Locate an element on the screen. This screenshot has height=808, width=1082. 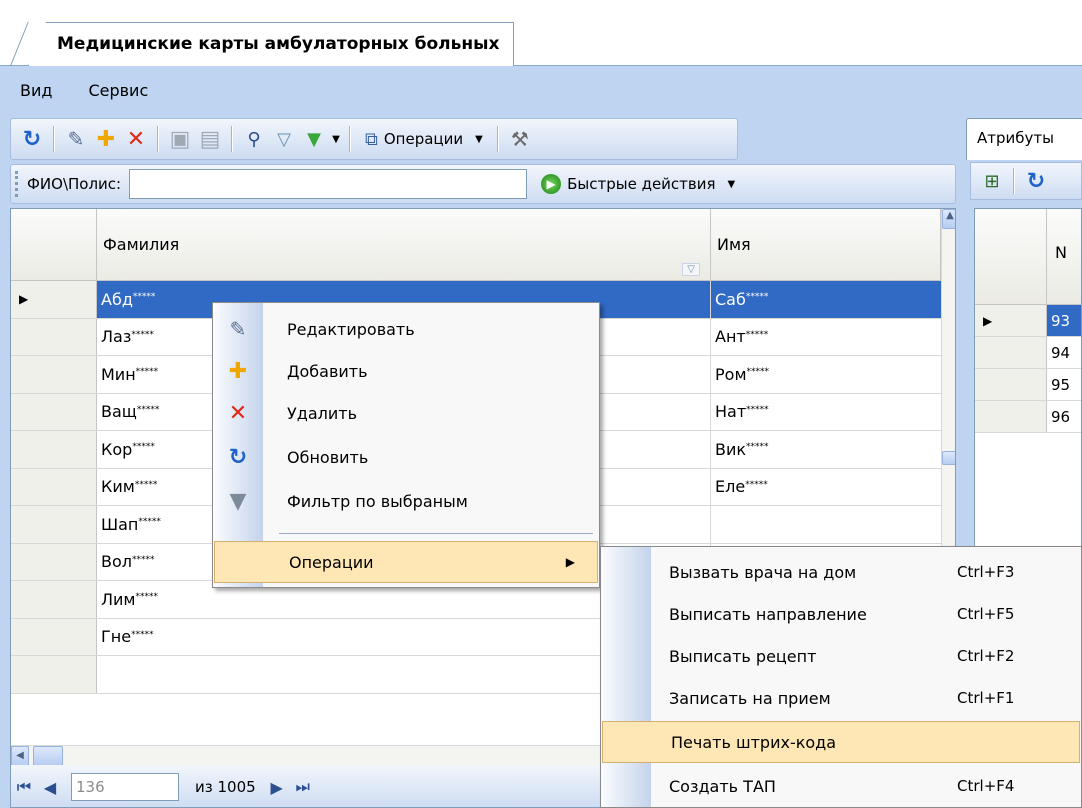
attribute-row: 96 is located at coordinates (1028, 417).